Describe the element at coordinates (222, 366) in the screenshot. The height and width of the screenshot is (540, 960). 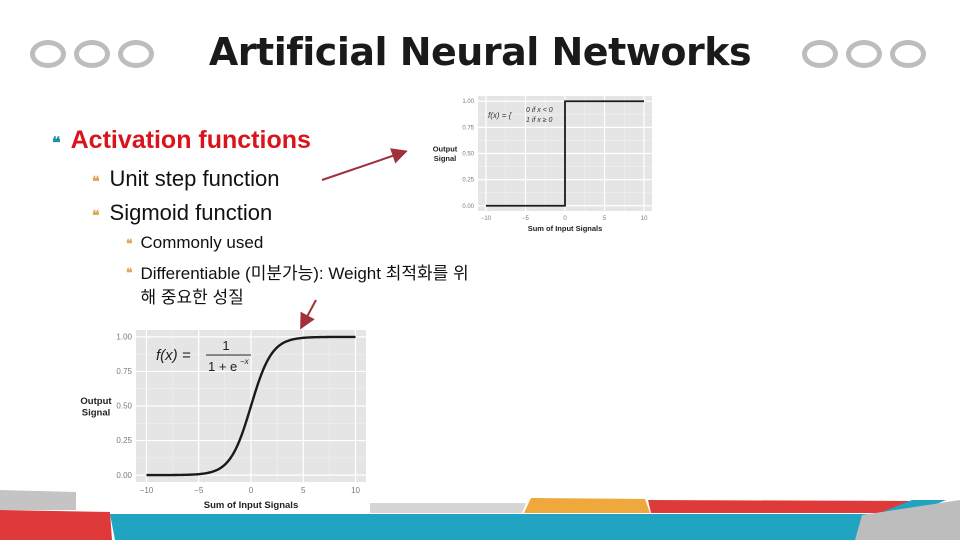
I see `formula-denominator: 1 + e` at that location.